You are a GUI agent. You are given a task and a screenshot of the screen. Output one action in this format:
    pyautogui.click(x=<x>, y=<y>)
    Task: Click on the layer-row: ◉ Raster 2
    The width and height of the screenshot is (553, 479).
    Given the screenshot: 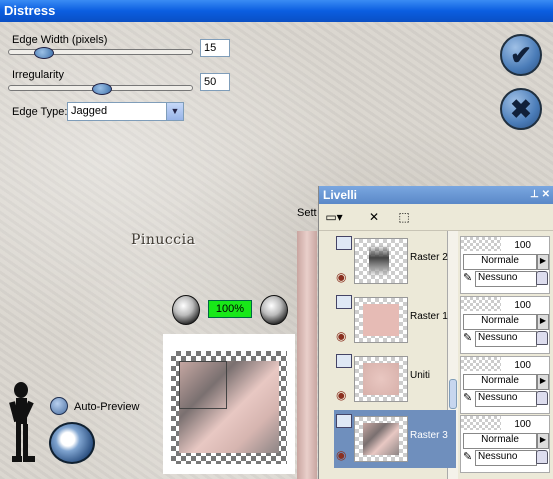 What is the action you would take?
    pyautogui.click(x=395, y=261)
    